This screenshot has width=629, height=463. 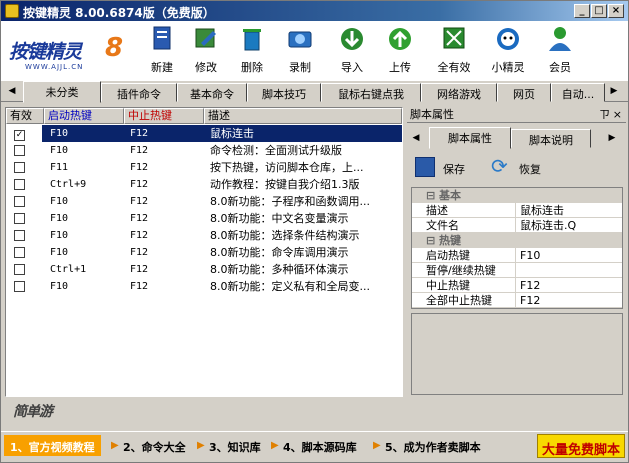 I want to click on minimize-button: _, so click(x=582, y=11).